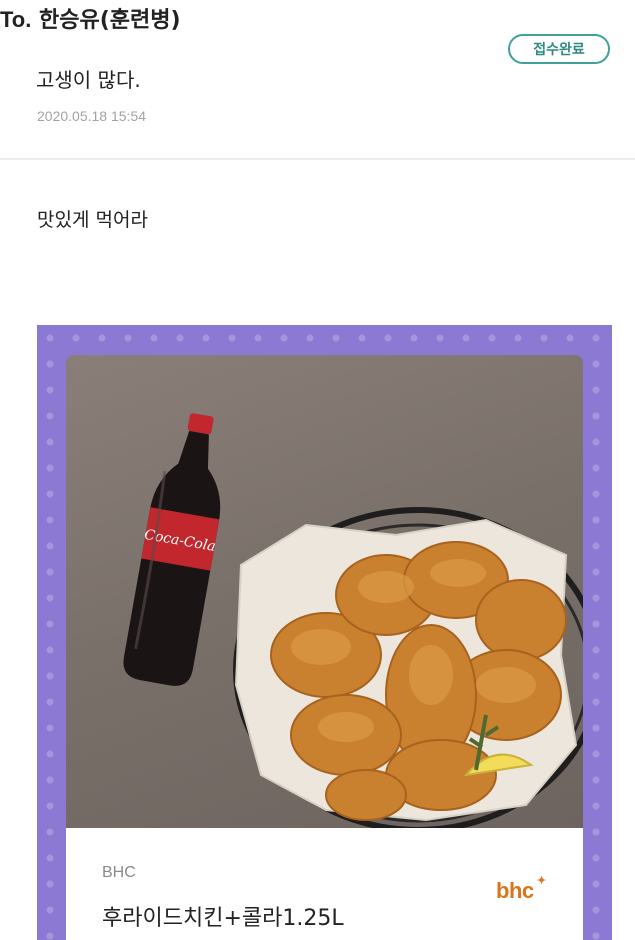  I want to click on message-date: 2020.05.18 15:54, so click(91, 116).